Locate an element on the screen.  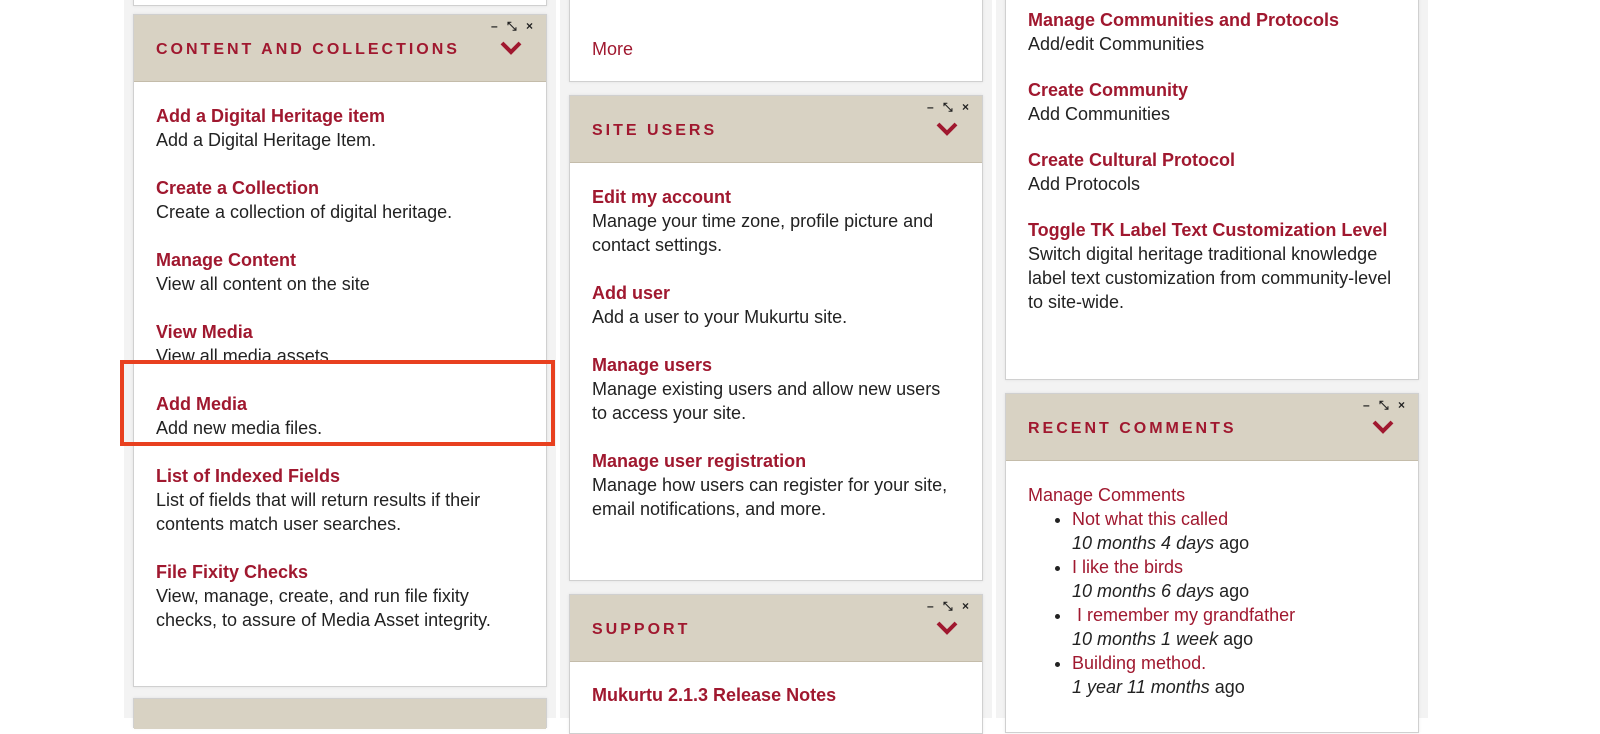
panel-header: CONTENT AND COLLECTIONS – ⤡ × is located at coordinates (340, 48).